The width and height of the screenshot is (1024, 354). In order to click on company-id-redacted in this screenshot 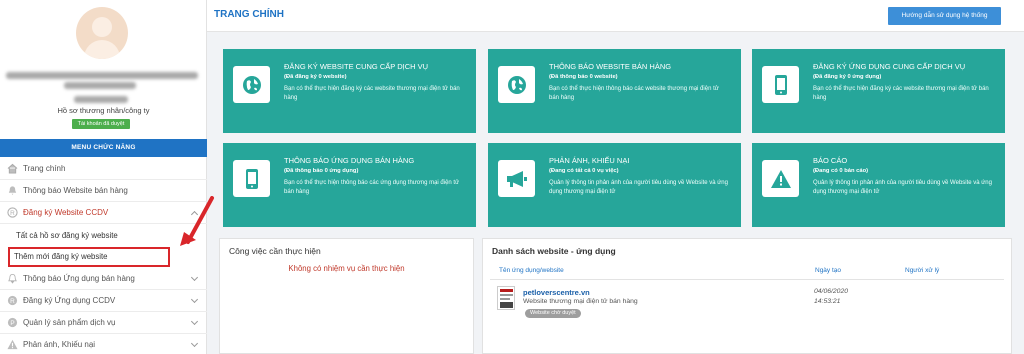, I will do `click(101, 99)`.